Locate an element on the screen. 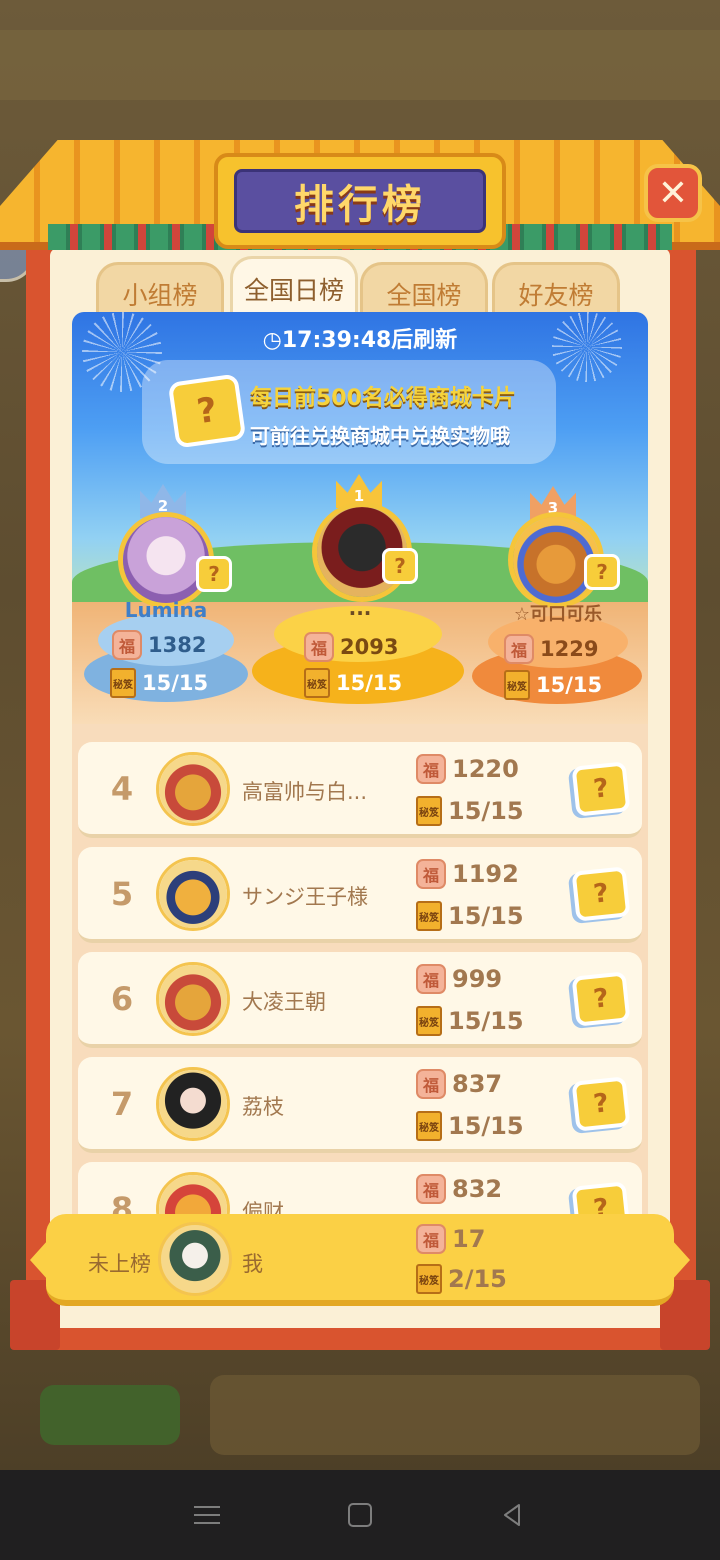 This screenshot has height=1560, width=720. tab-label: 全国榜 is located at coordinates (424, 295).